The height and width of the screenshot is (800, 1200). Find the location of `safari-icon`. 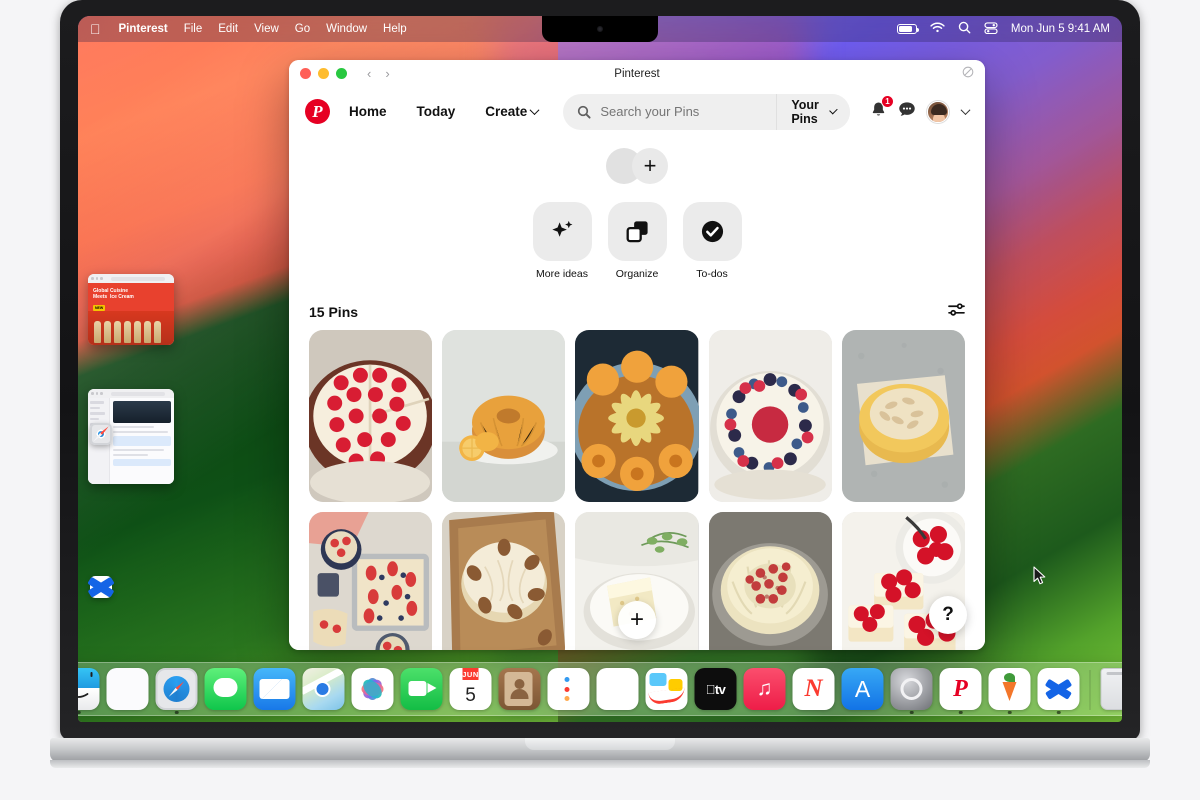

safari-icon is located at coordinates (101, 434).